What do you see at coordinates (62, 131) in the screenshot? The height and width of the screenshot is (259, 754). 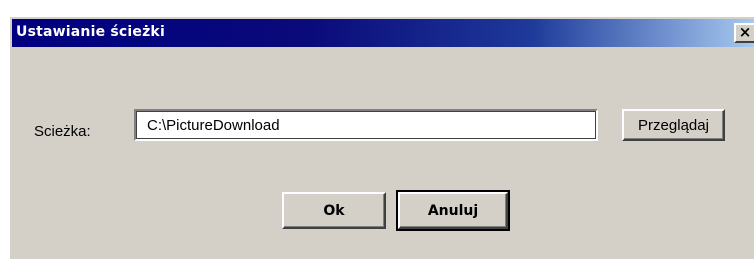 I see `path-label: Scieżka:` at bounding box center [62, 131].